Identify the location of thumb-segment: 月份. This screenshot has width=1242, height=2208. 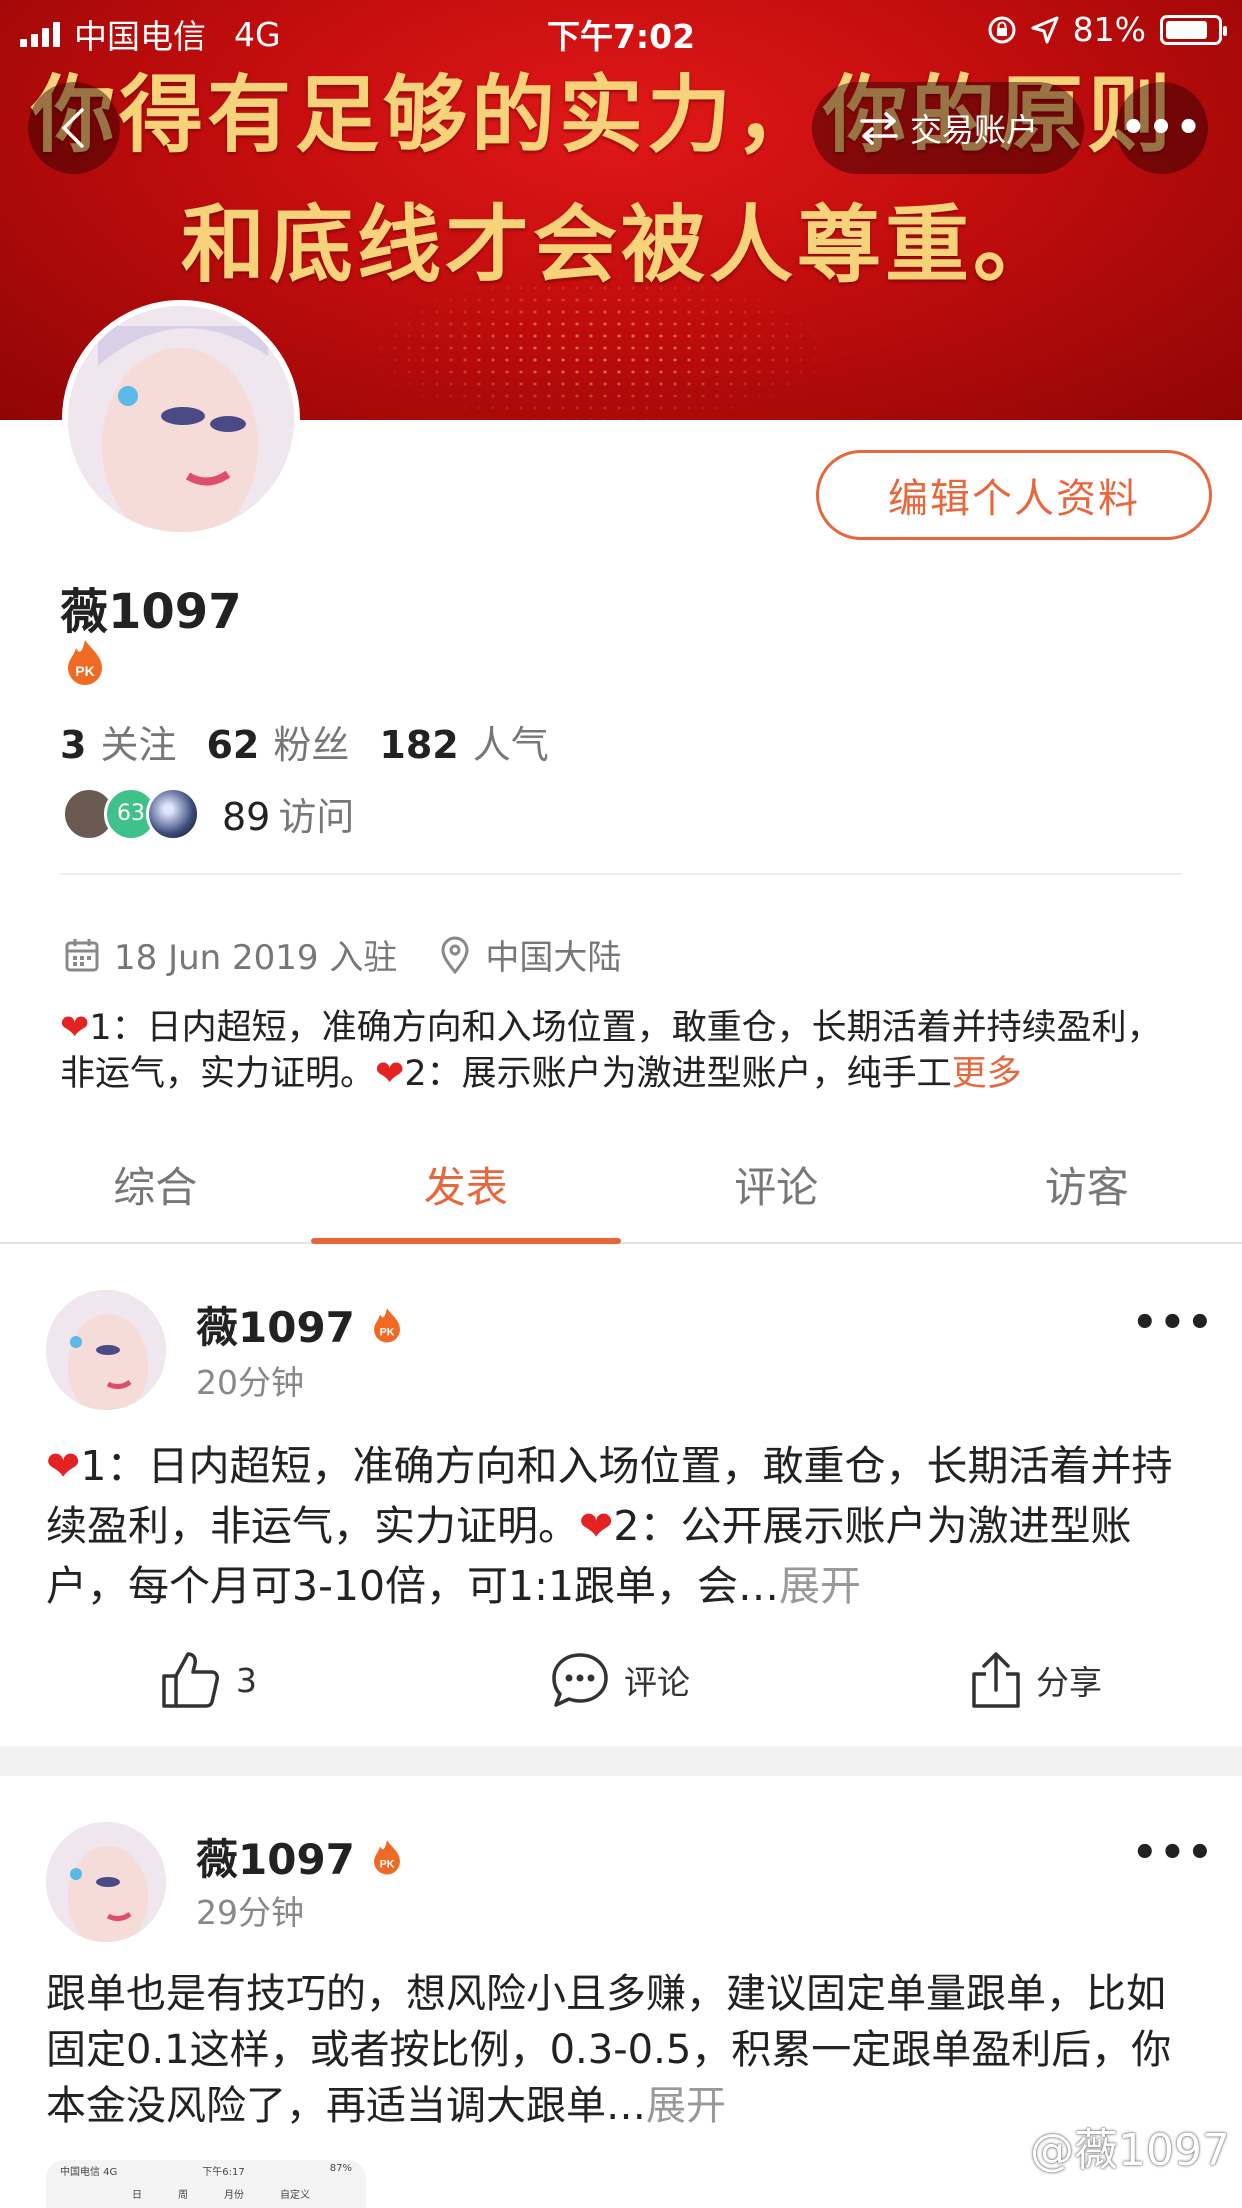
(234, 2195).